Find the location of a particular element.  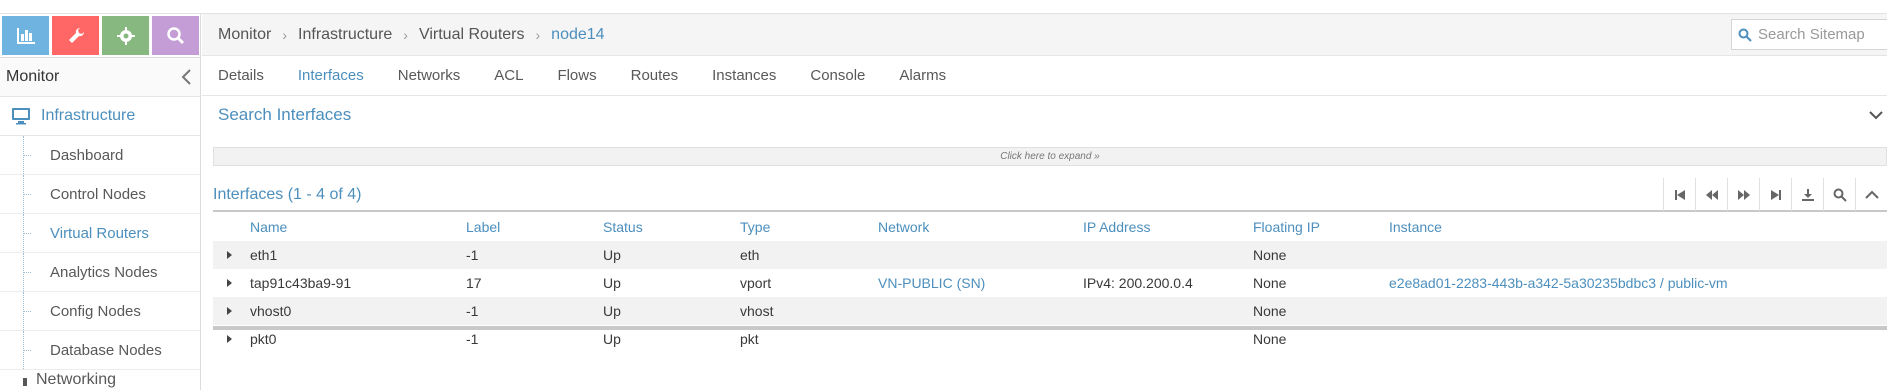

sidebar-header: Monitor is located at coordinates (100, 77).